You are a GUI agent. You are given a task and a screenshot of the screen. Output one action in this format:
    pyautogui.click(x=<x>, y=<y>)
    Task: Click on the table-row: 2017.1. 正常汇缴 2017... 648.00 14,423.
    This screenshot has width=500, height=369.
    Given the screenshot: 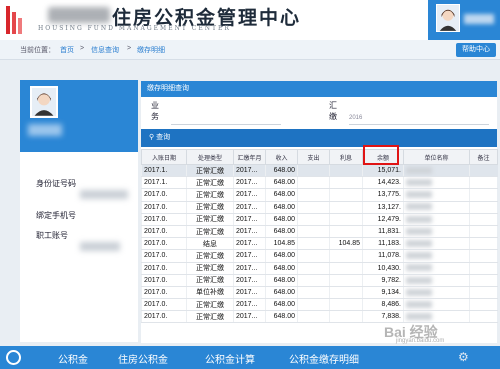 What is the action you would take?
    pyautogui.click(x=319, y=183)
    